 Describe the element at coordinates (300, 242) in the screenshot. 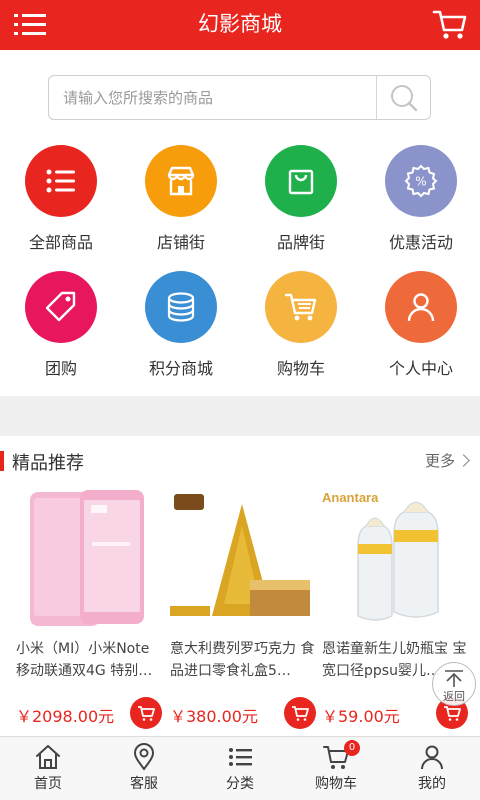

I see `category-label: 品牌街` at that location.